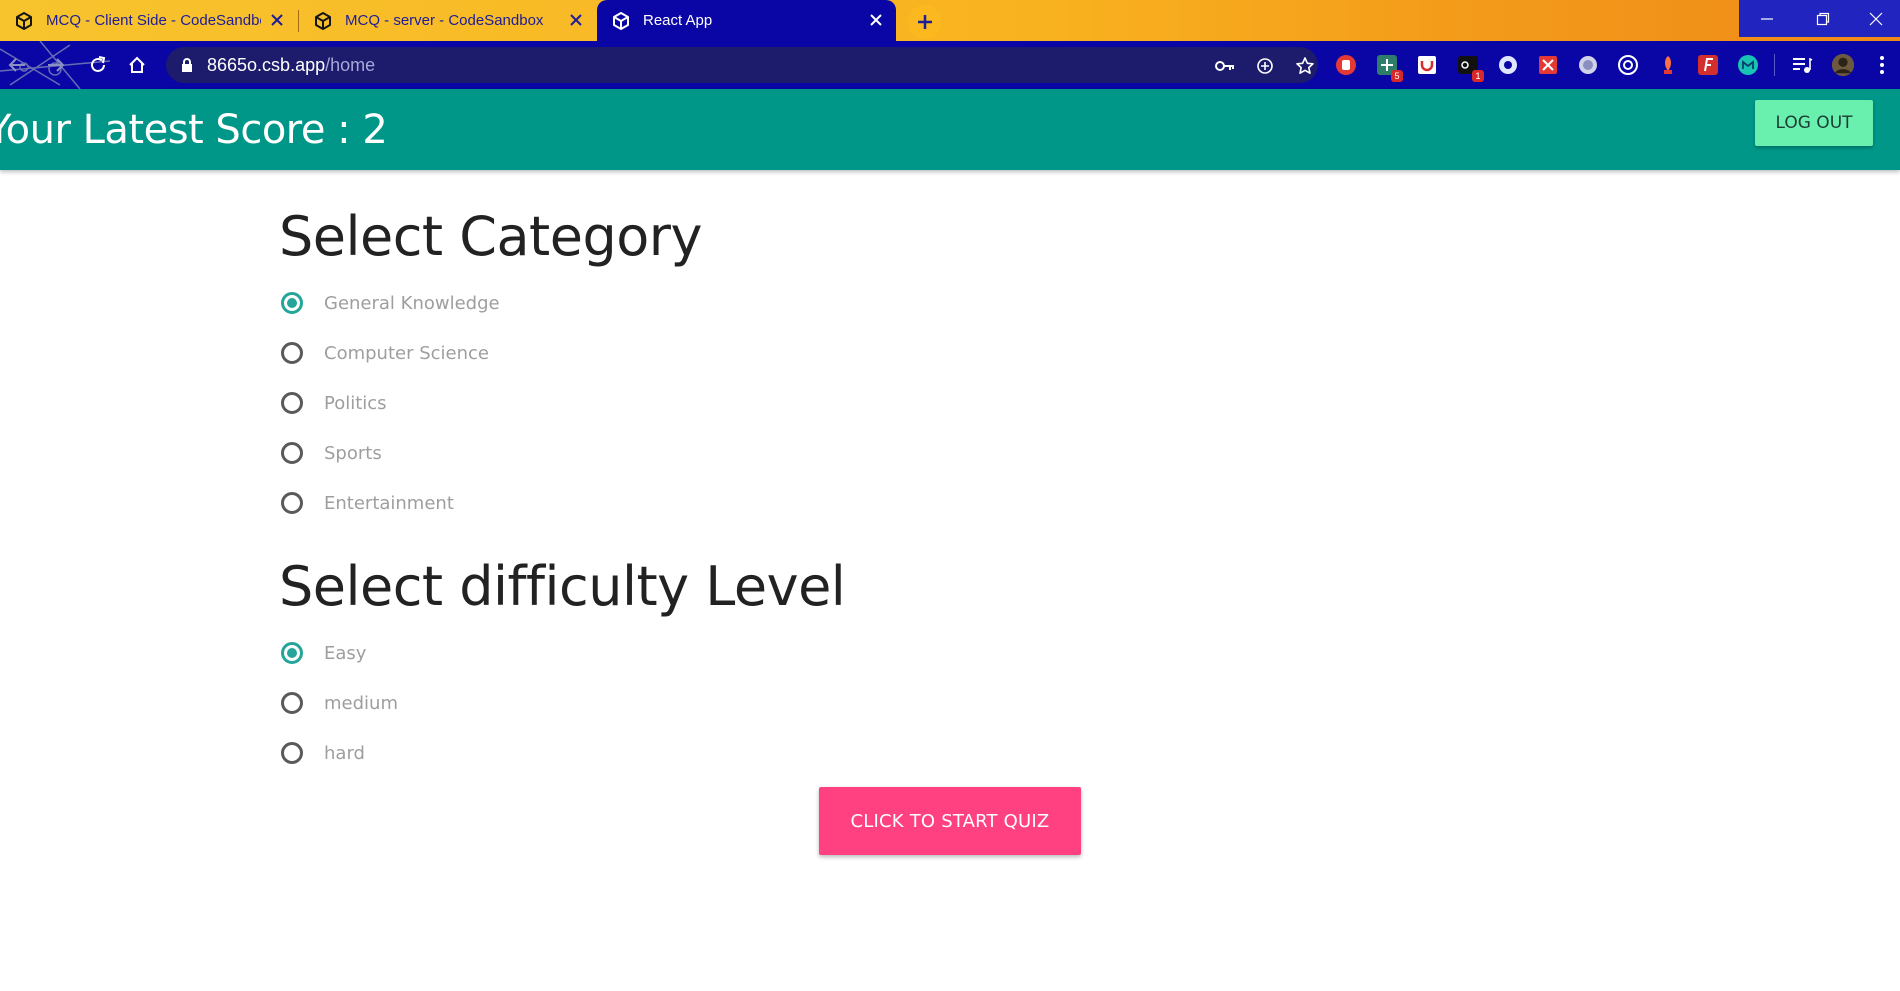 Image resolution: width=1900 pixels, height=991 pixels. What do you see at coordinates (1548, 65) in the screenshot?
I see `extension-puzzle-icon` at bounding box center [1548, 65].